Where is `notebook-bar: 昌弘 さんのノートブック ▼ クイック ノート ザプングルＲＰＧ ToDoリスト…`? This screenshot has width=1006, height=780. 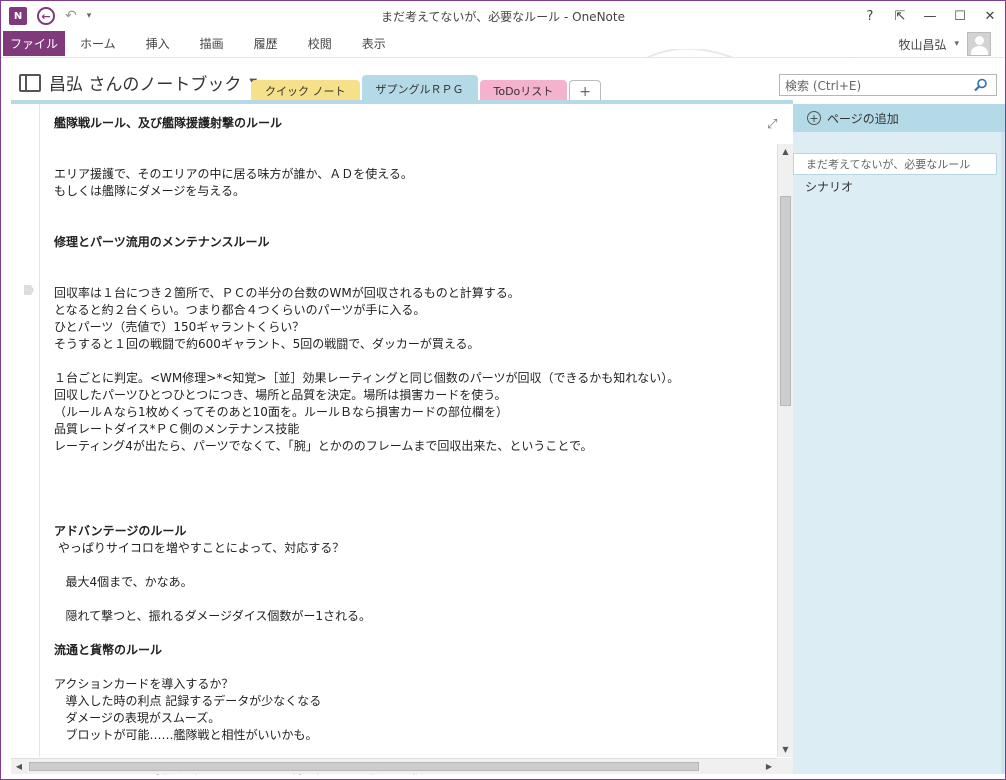 notebook-bar: 昌弘 さんのノートブック ▼ クイック ノート ザプングルＲＰＧ ToDoリスト… is located at coordinates (503, 79).